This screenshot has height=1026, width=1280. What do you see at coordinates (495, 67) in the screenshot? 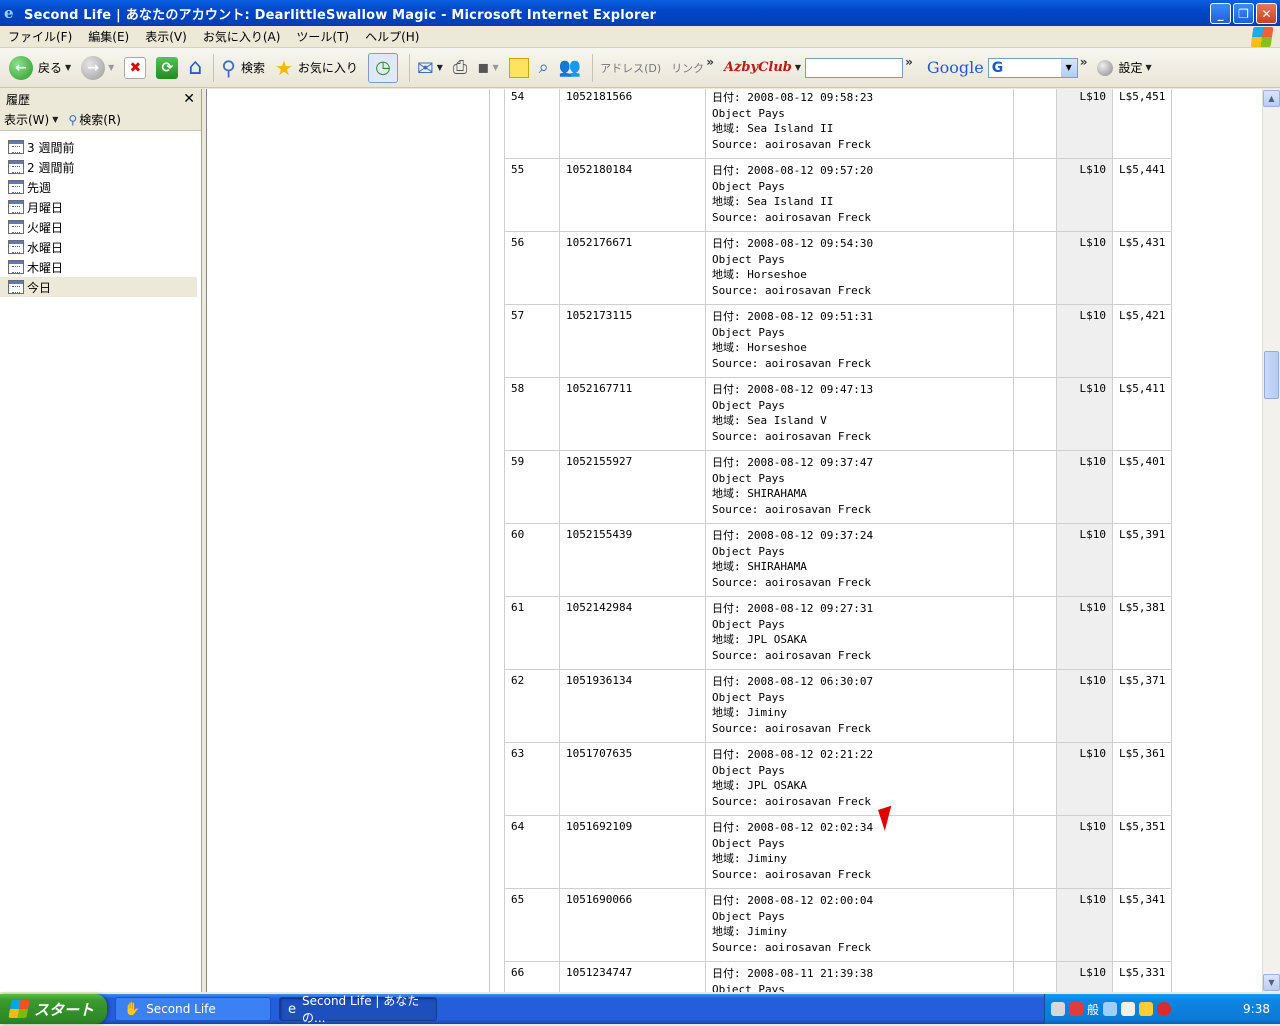
I see `edit-dropdown-icon: ▼` at bounding box center [495, 67].